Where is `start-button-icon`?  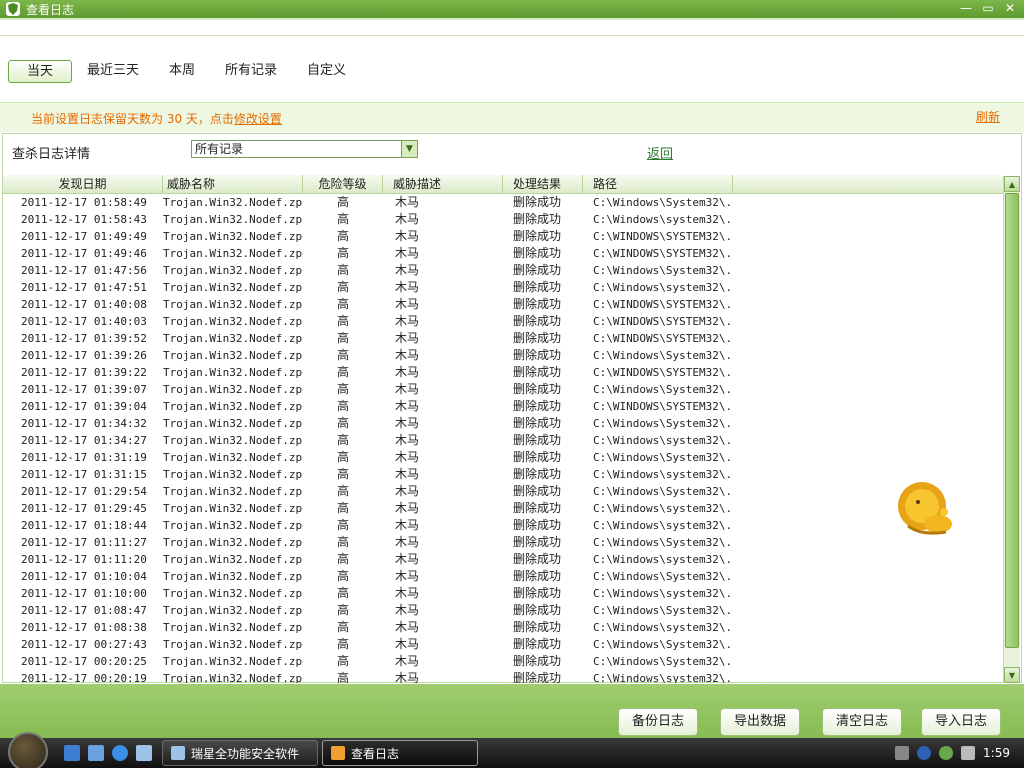
start-button-icon is located at coordinates (28, 750).